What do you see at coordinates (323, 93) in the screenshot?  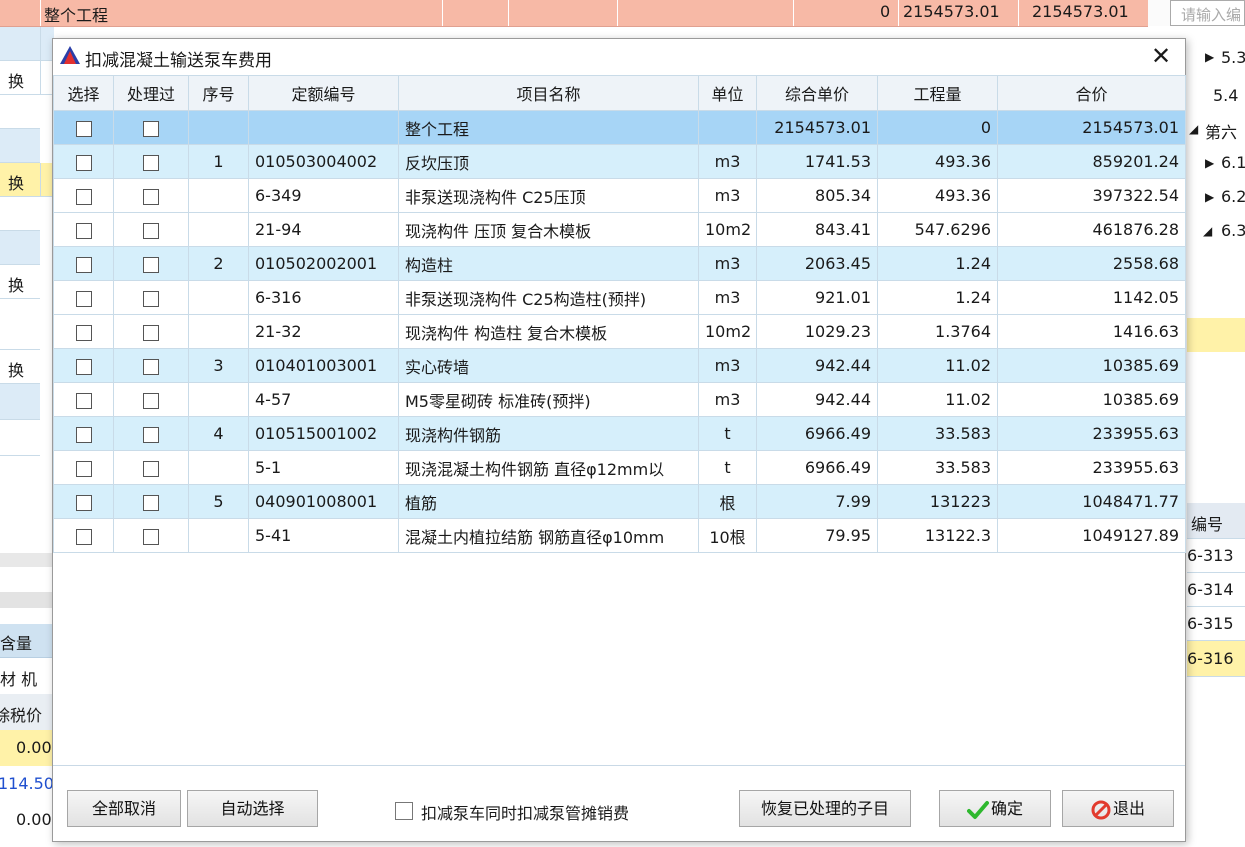 I see `col-header-code: 定额编号` at bounding box center [323, 93].